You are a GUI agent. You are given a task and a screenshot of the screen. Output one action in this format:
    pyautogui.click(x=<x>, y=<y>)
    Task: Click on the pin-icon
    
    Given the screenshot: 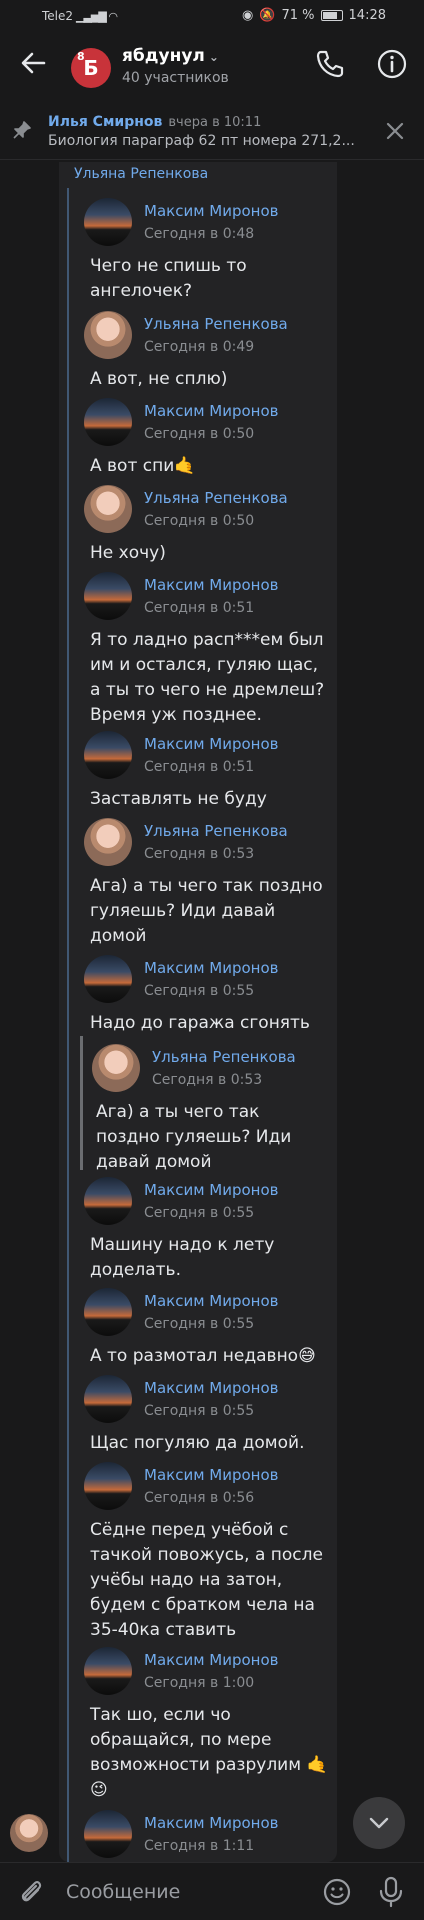 What is the action you would take?
    pyautogui.click(x=22, y=130)
    